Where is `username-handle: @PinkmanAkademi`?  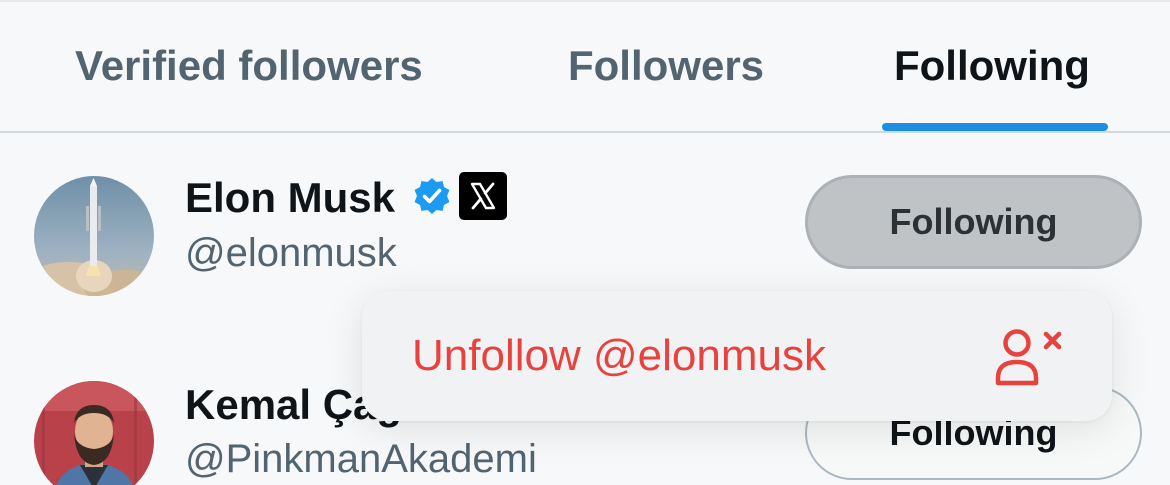
username-handle: @PinkmanAkademi is located at coordinates (361, 459).